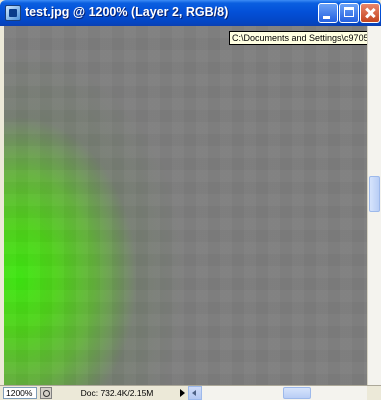 The width and height of the screenshot is (381, 400). I want to click on maximize-icon, so click(349, 12).